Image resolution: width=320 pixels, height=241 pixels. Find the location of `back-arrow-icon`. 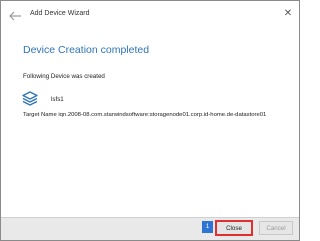

back-arrow-icon is located at coordinates (15, 15).